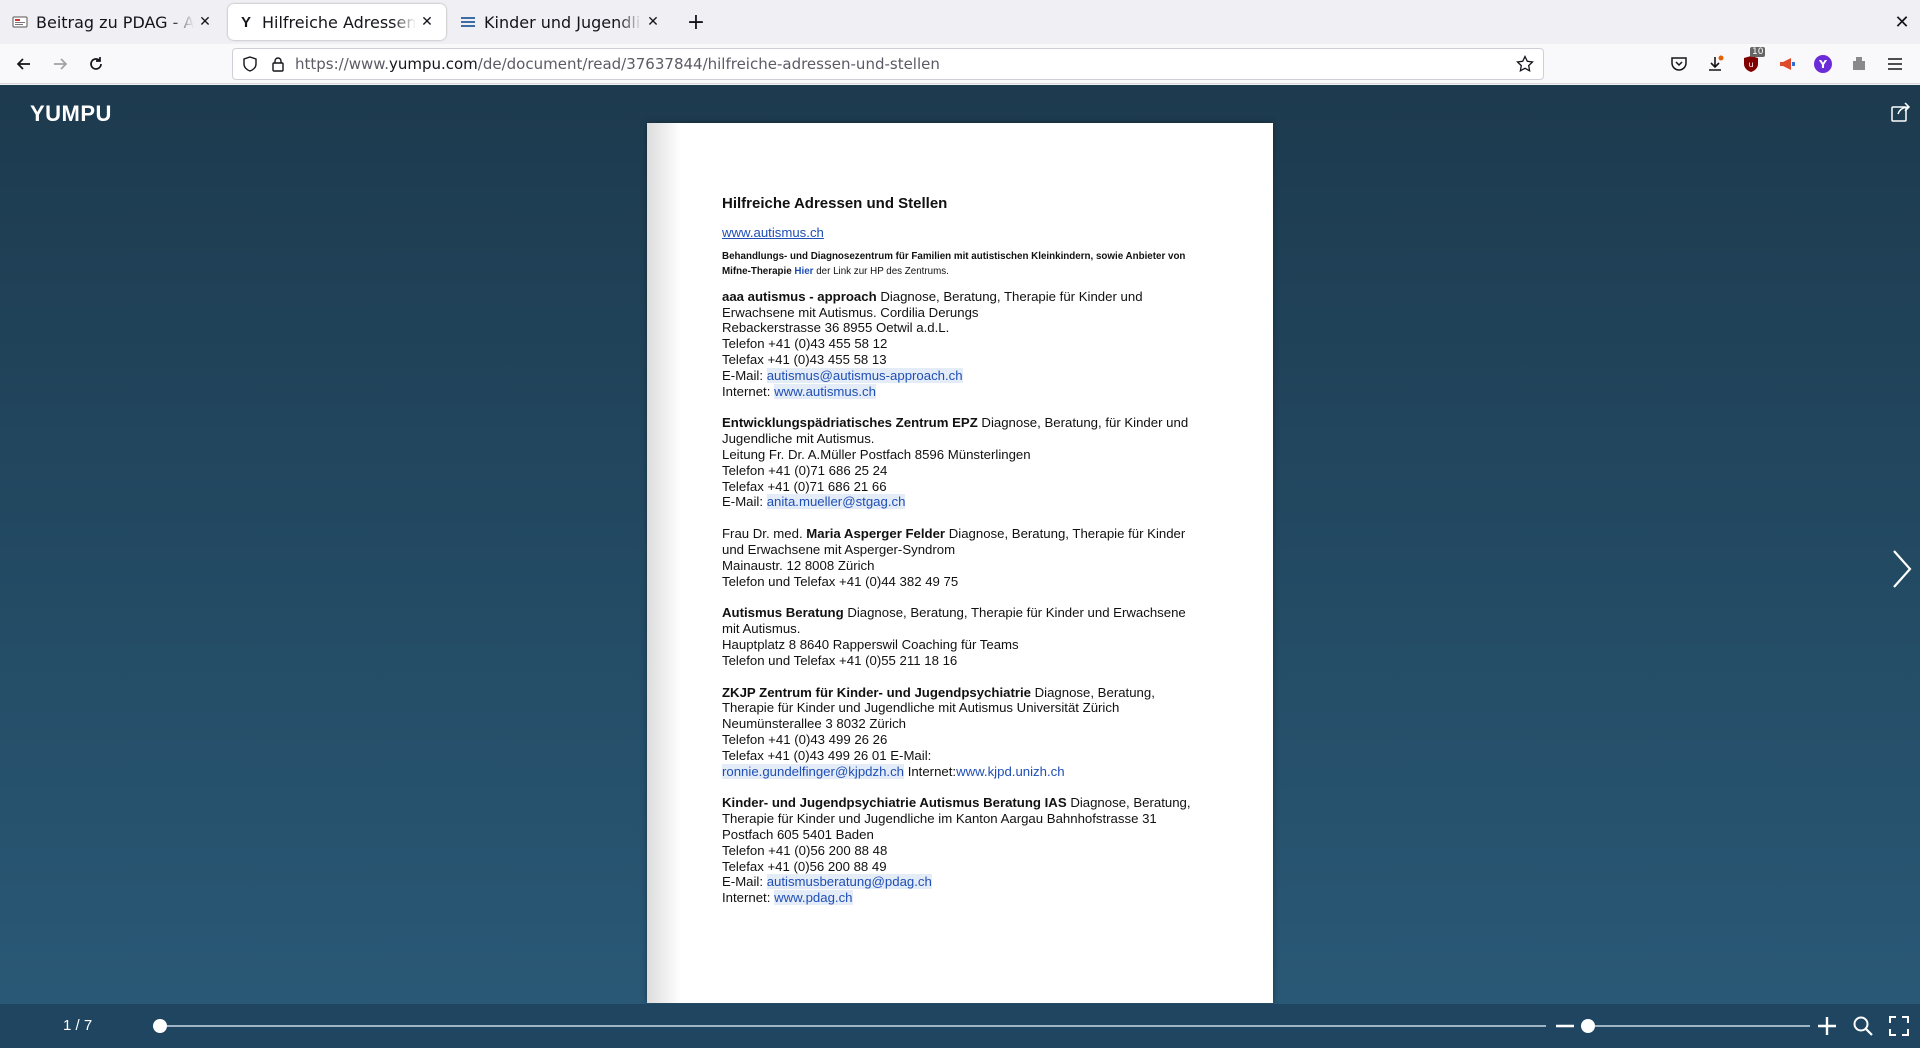 This screenshot has width=1920, height=1048. I want to click on entry-name: Maria Asperger Felder, so click(876, 534).